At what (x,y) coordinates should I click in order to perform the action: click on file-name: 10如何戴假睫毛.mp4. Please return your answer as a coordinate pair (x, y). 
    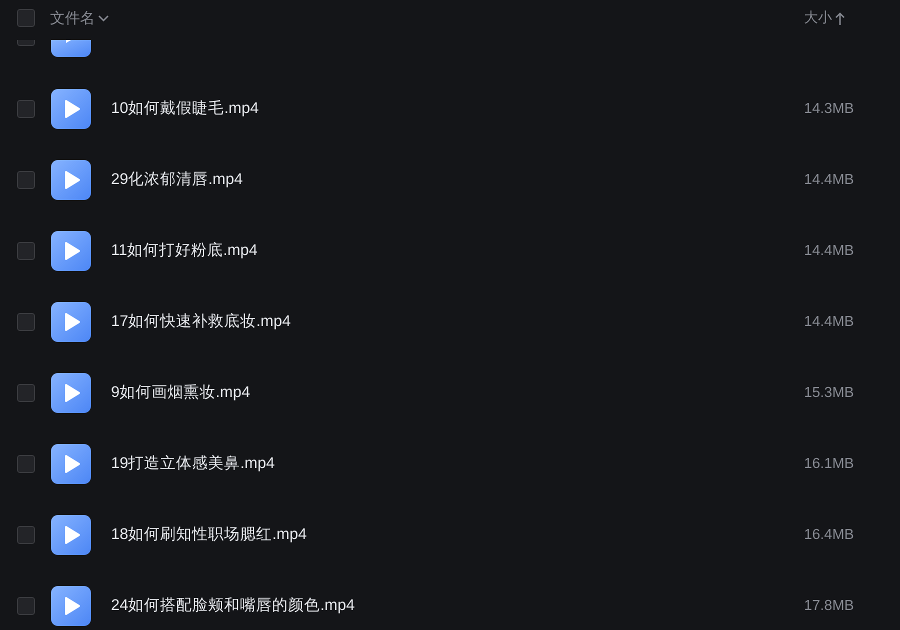
    Looking at the image, I should click on (185, 108).